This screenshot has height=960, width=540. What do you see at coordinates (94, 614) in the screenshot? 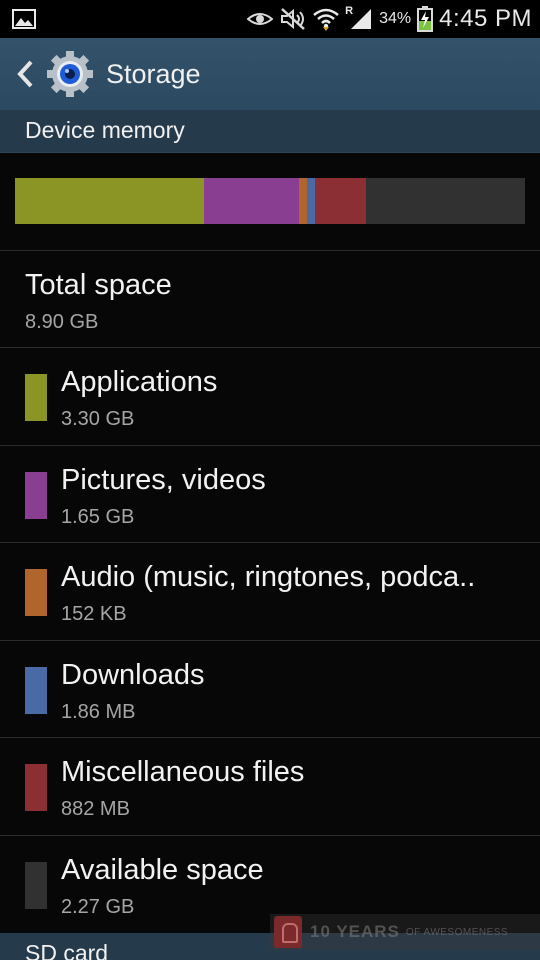
I see `row-value: 152 KB` at bounding box center [94, 614].